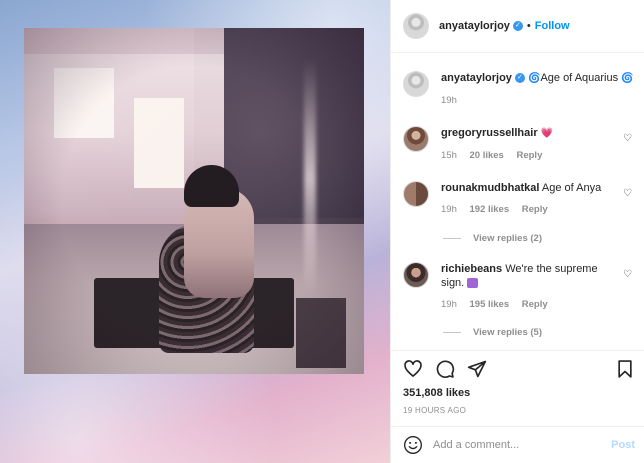 The height and width of the screenshot is (463, 644). Describe the element at coordinates (517, 389) in the screenshot. I see `post-actions: 351,808 likes 19 HOURS AGO` at that location.